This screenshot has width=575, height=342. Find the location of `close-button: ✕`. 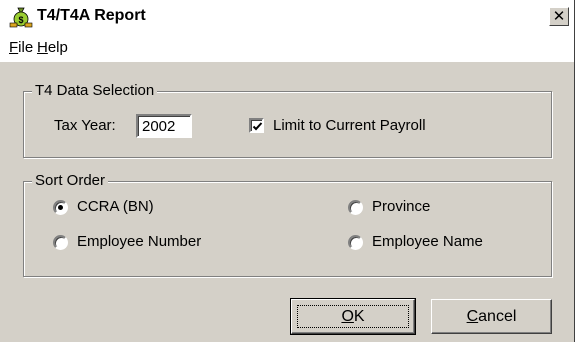

close-button: ✕ is located at coordinates (559, 16).